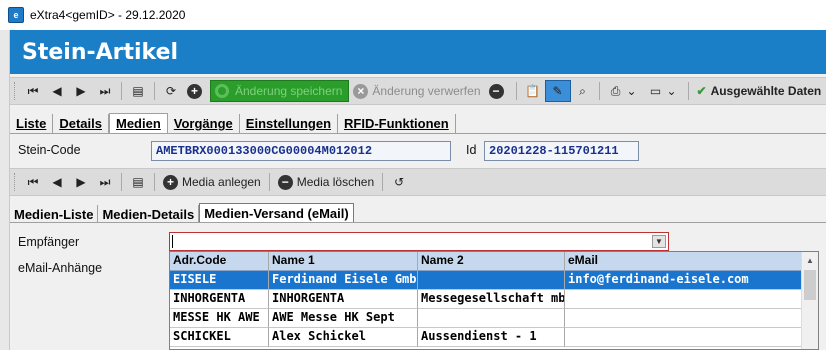 Image resolution: width=826 pixels, height=350 pixels. I want to click on tab-label: Medien, so click(138, 123).